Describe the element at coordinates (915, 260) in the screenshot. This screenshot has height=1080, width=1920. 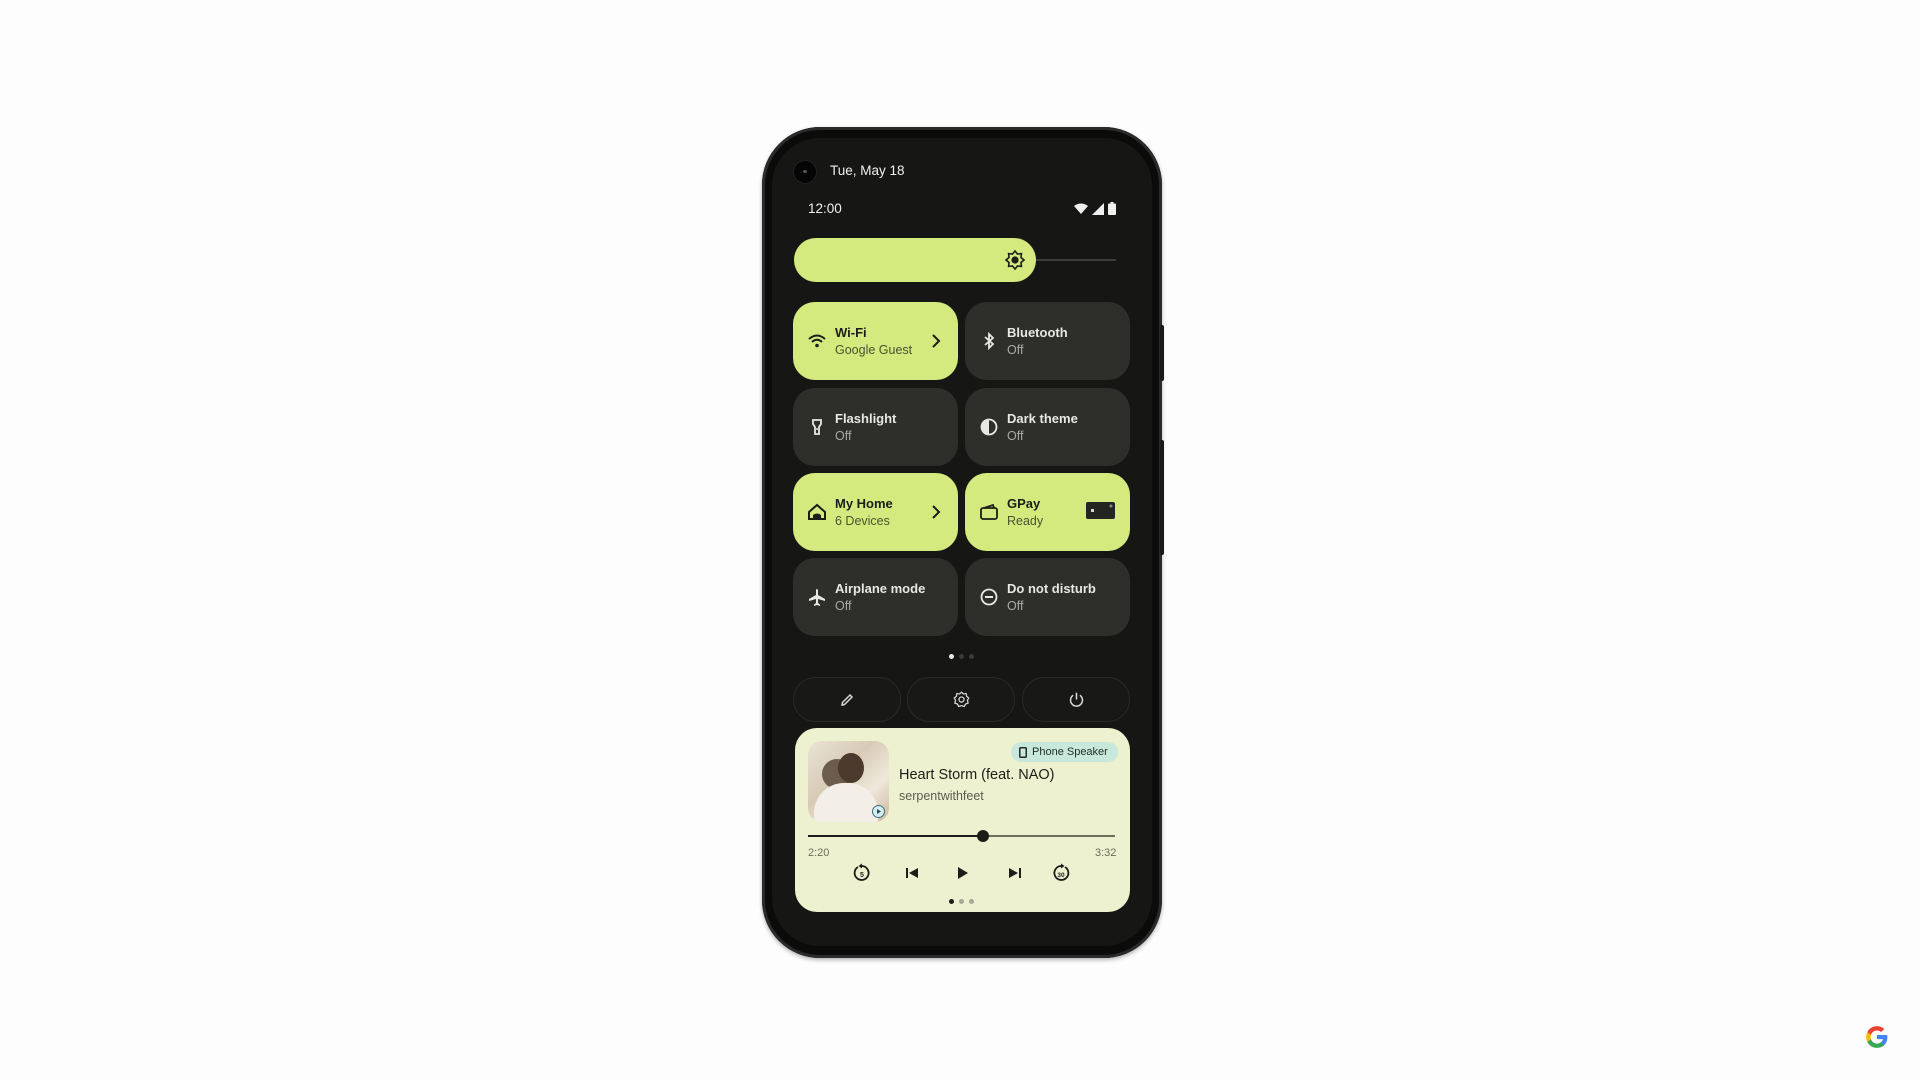
I see `brightness-slider` at that location.